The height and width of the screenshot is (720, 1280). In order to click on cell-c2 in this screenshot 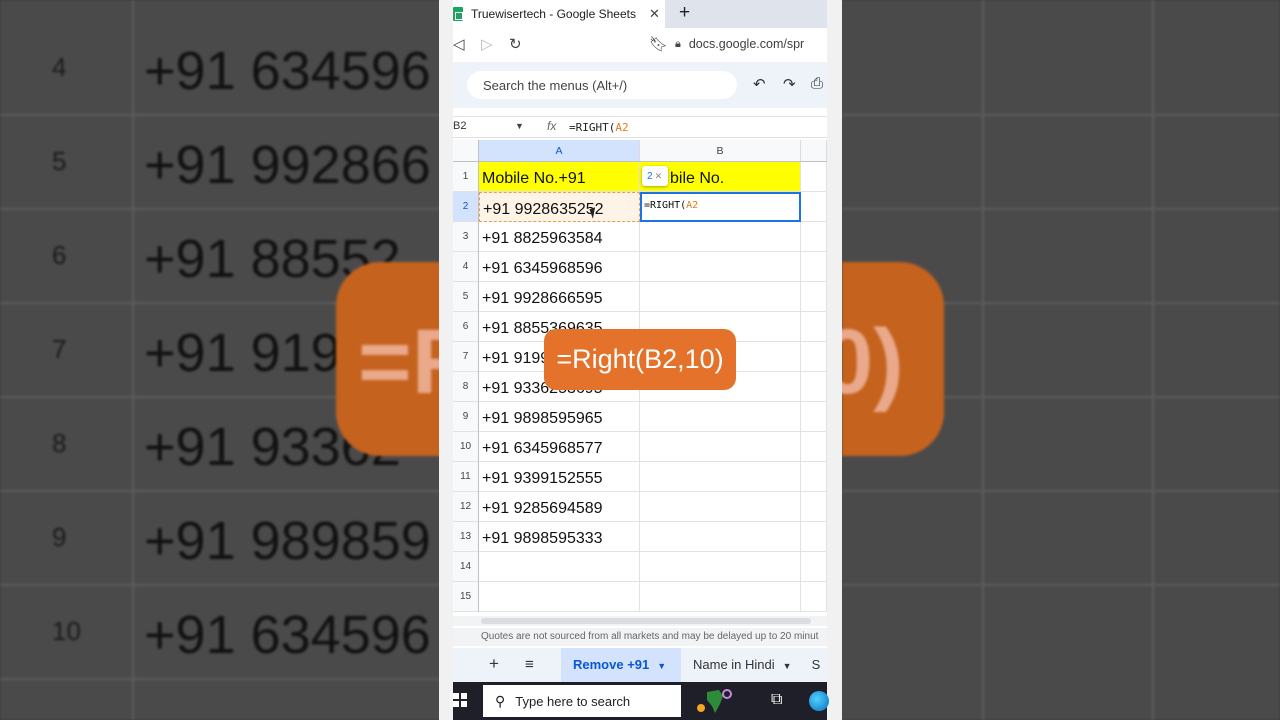, I will do `click(814, 207)`.